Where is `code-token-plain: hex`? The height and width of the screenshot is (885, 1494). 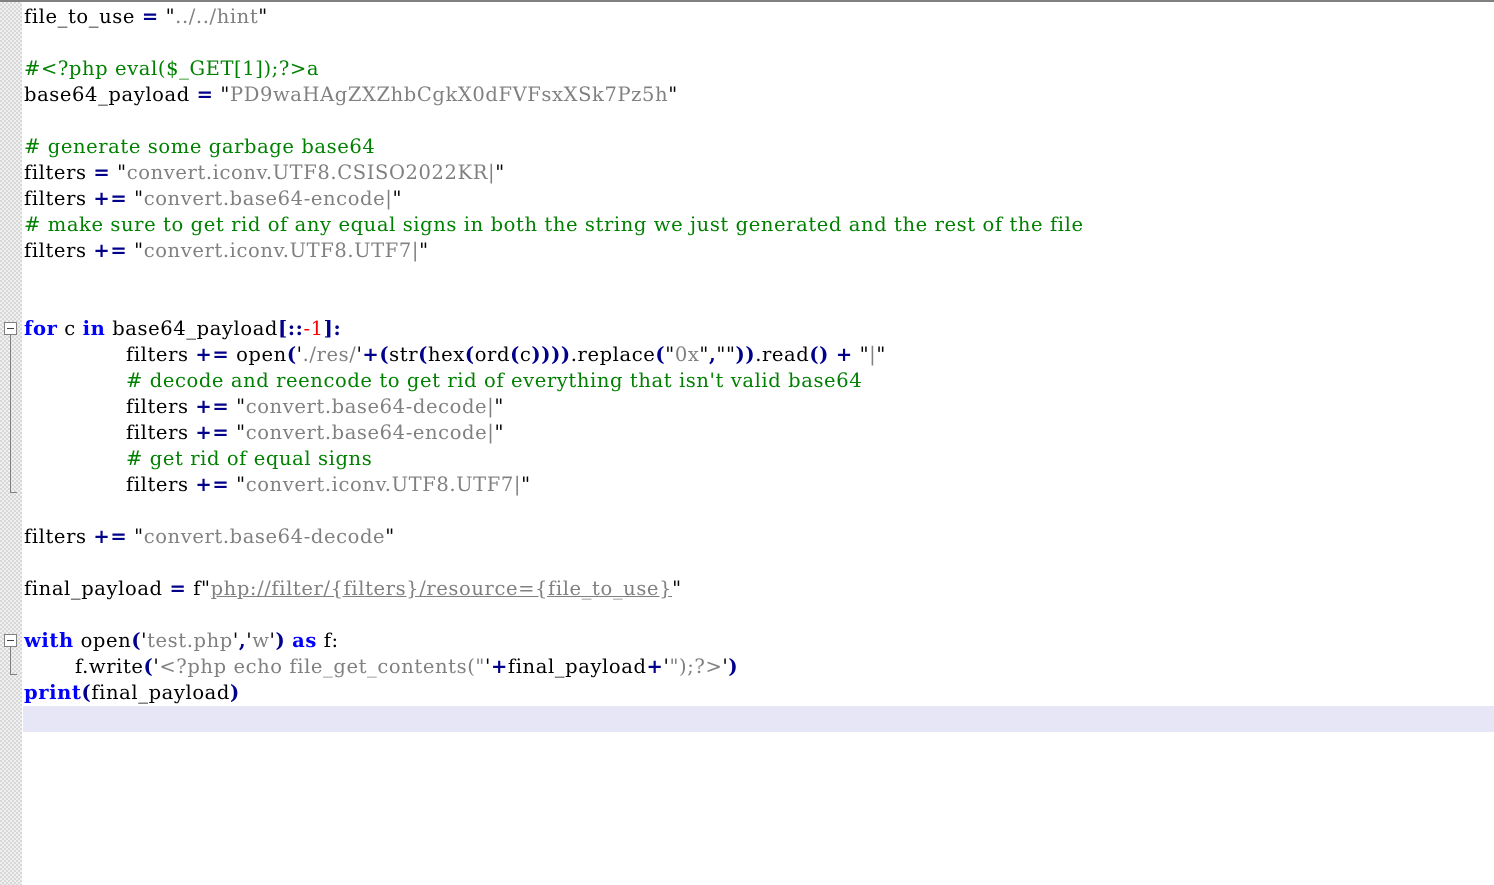
code-token-plain: hex is located at coordinates (446, 354).